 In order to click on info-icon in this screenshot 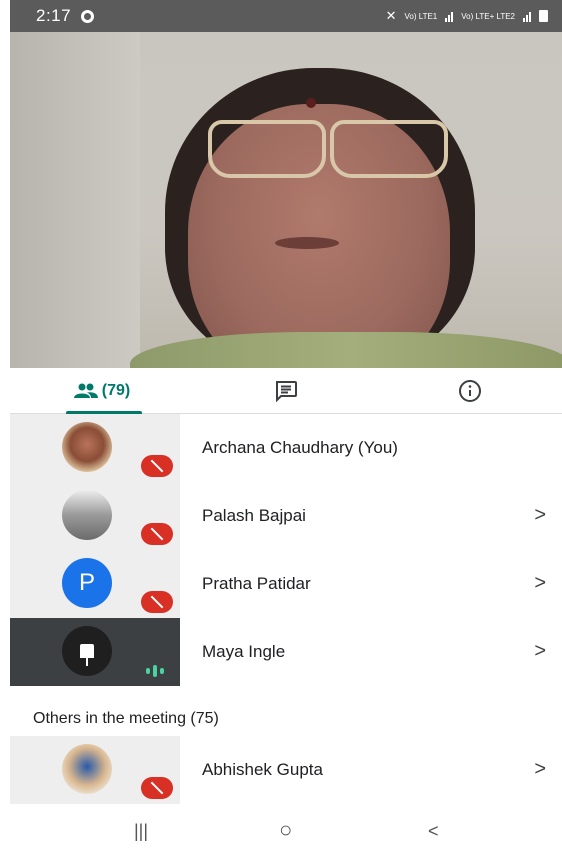, I will do `click(470, 390)`.